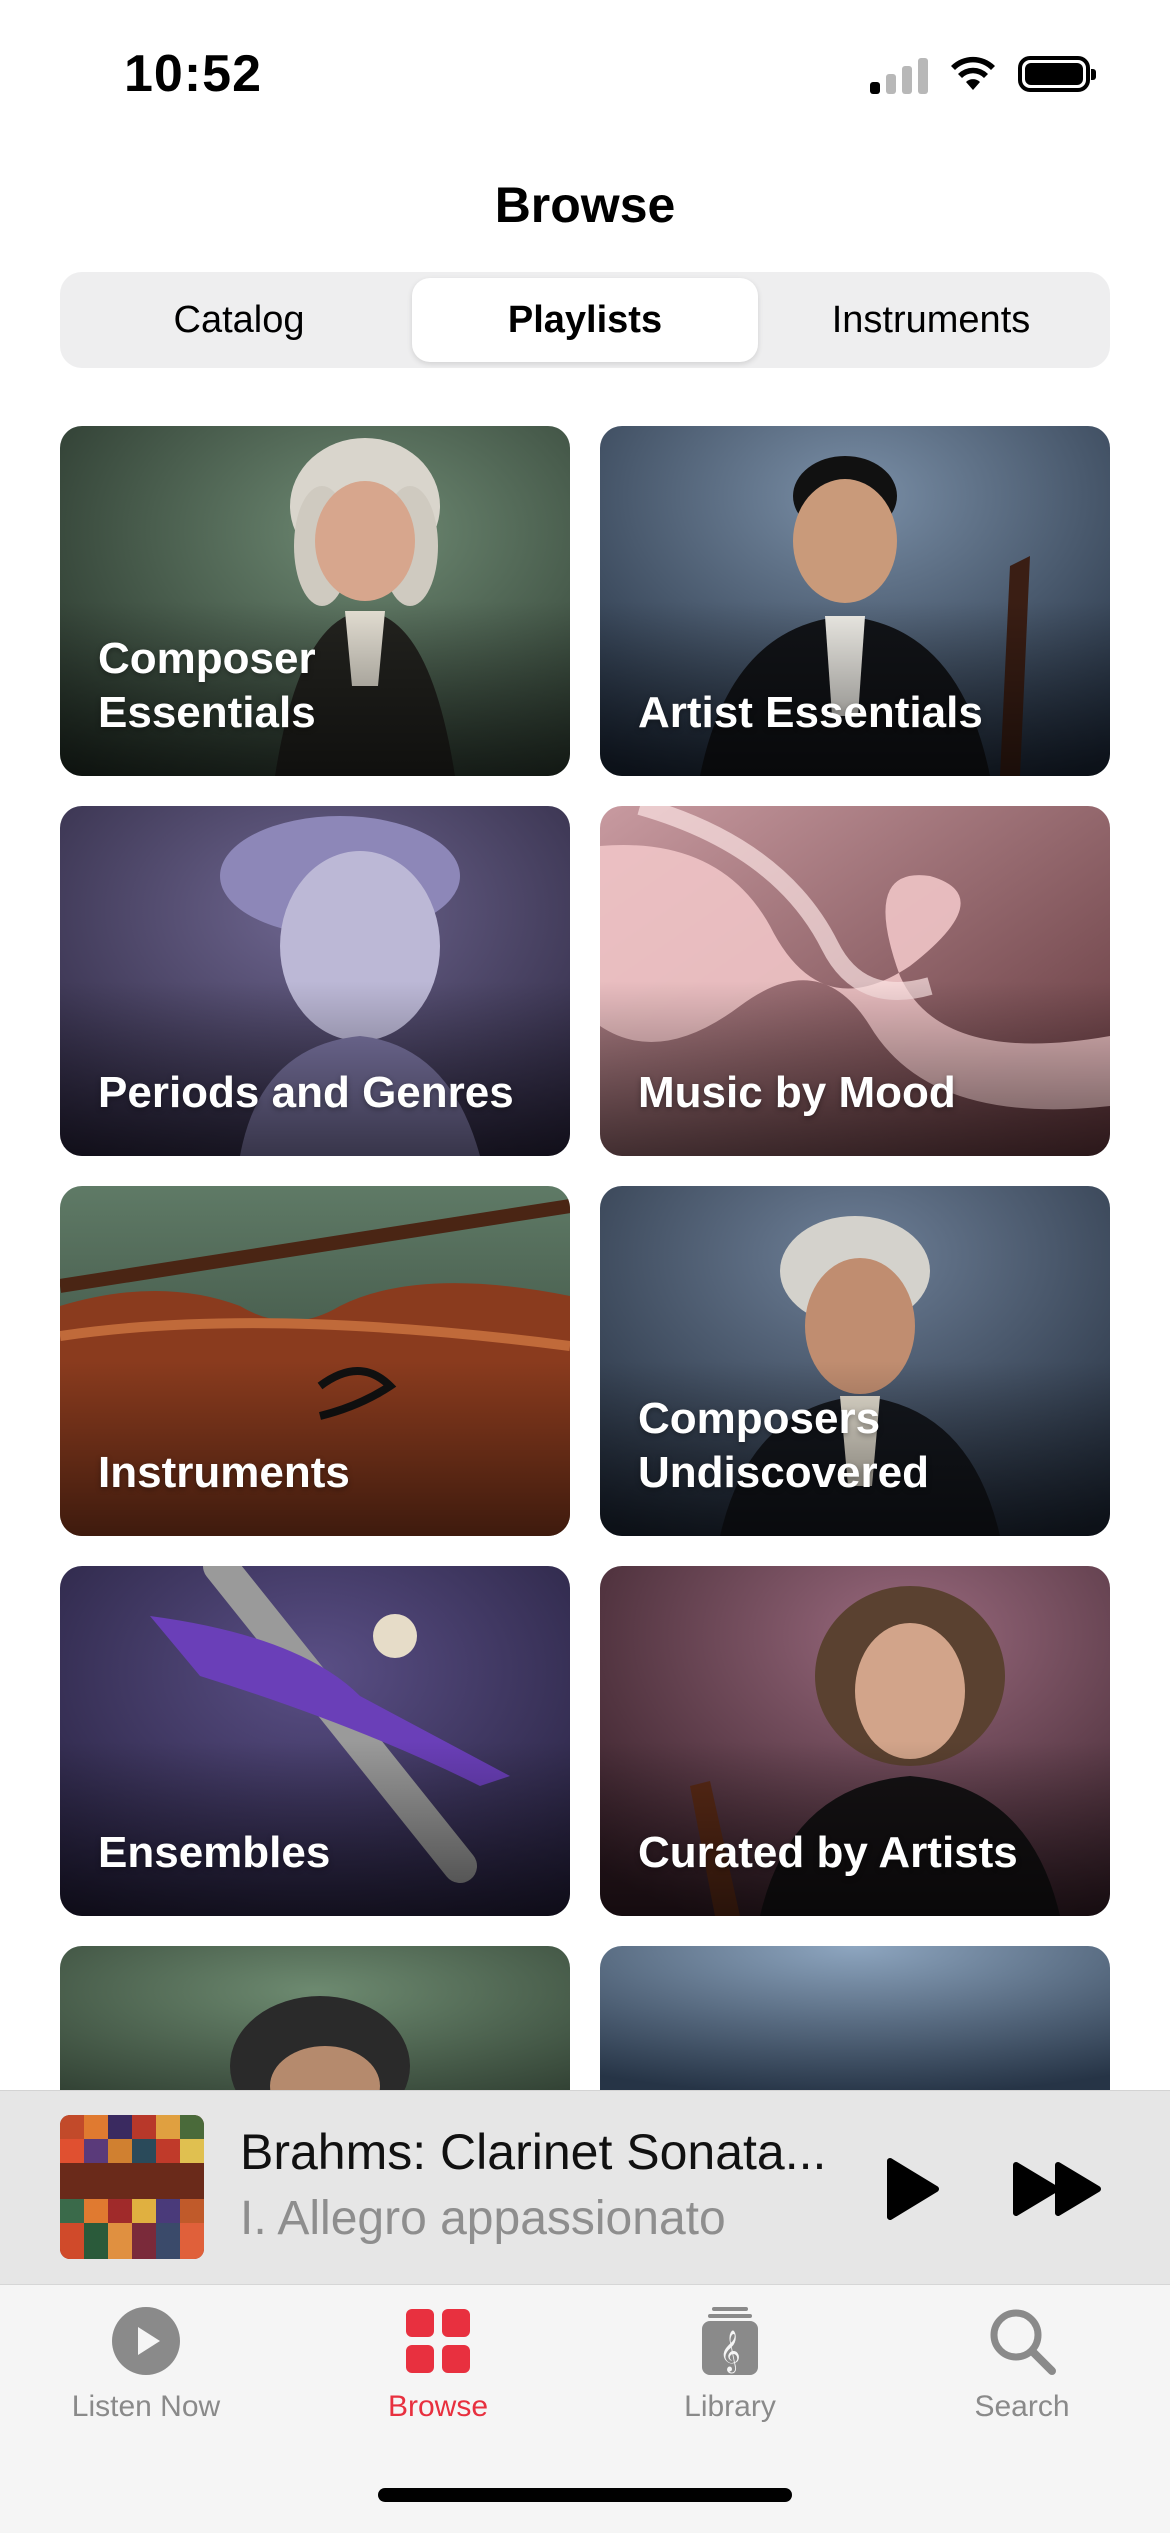  What do you see at coordinates (973, 73) in the screenshot?
I see `wifi-icon` at bounding box center [973, 73].